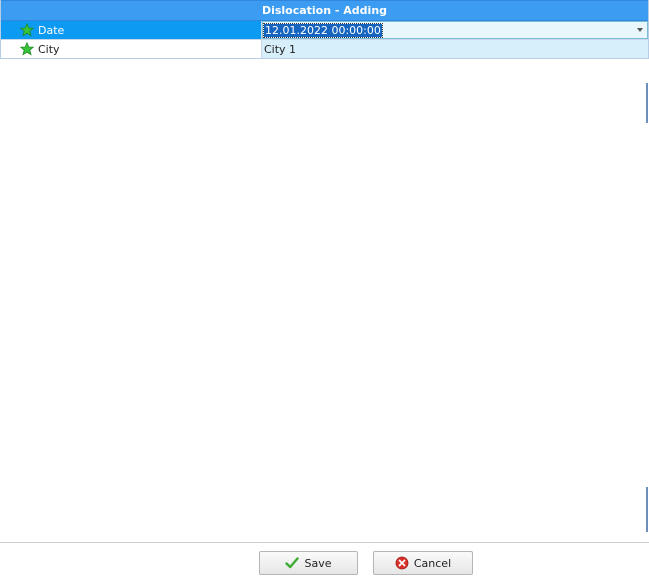 The width and height of the screenshot is (649, 579). Describe the element at coordinates (131, 49) in the screenshot. I see `field-label-cell-city: City` at that location.